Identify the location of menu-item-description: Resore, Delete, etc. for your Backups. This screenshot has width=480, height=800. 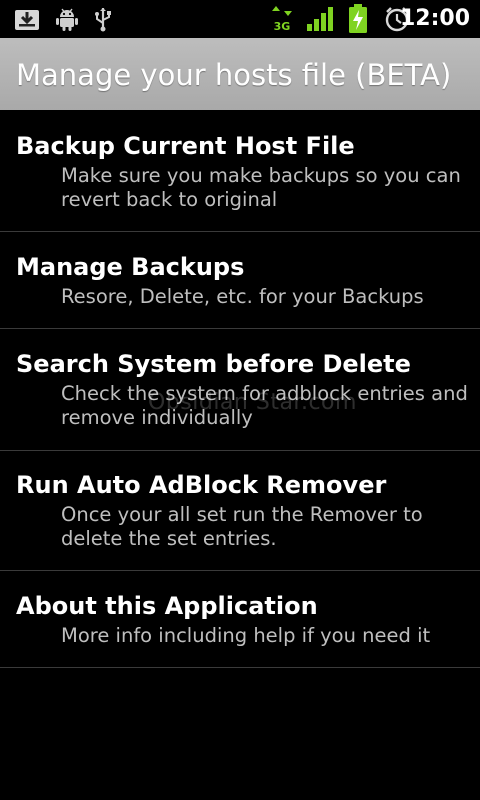
(242, 296).